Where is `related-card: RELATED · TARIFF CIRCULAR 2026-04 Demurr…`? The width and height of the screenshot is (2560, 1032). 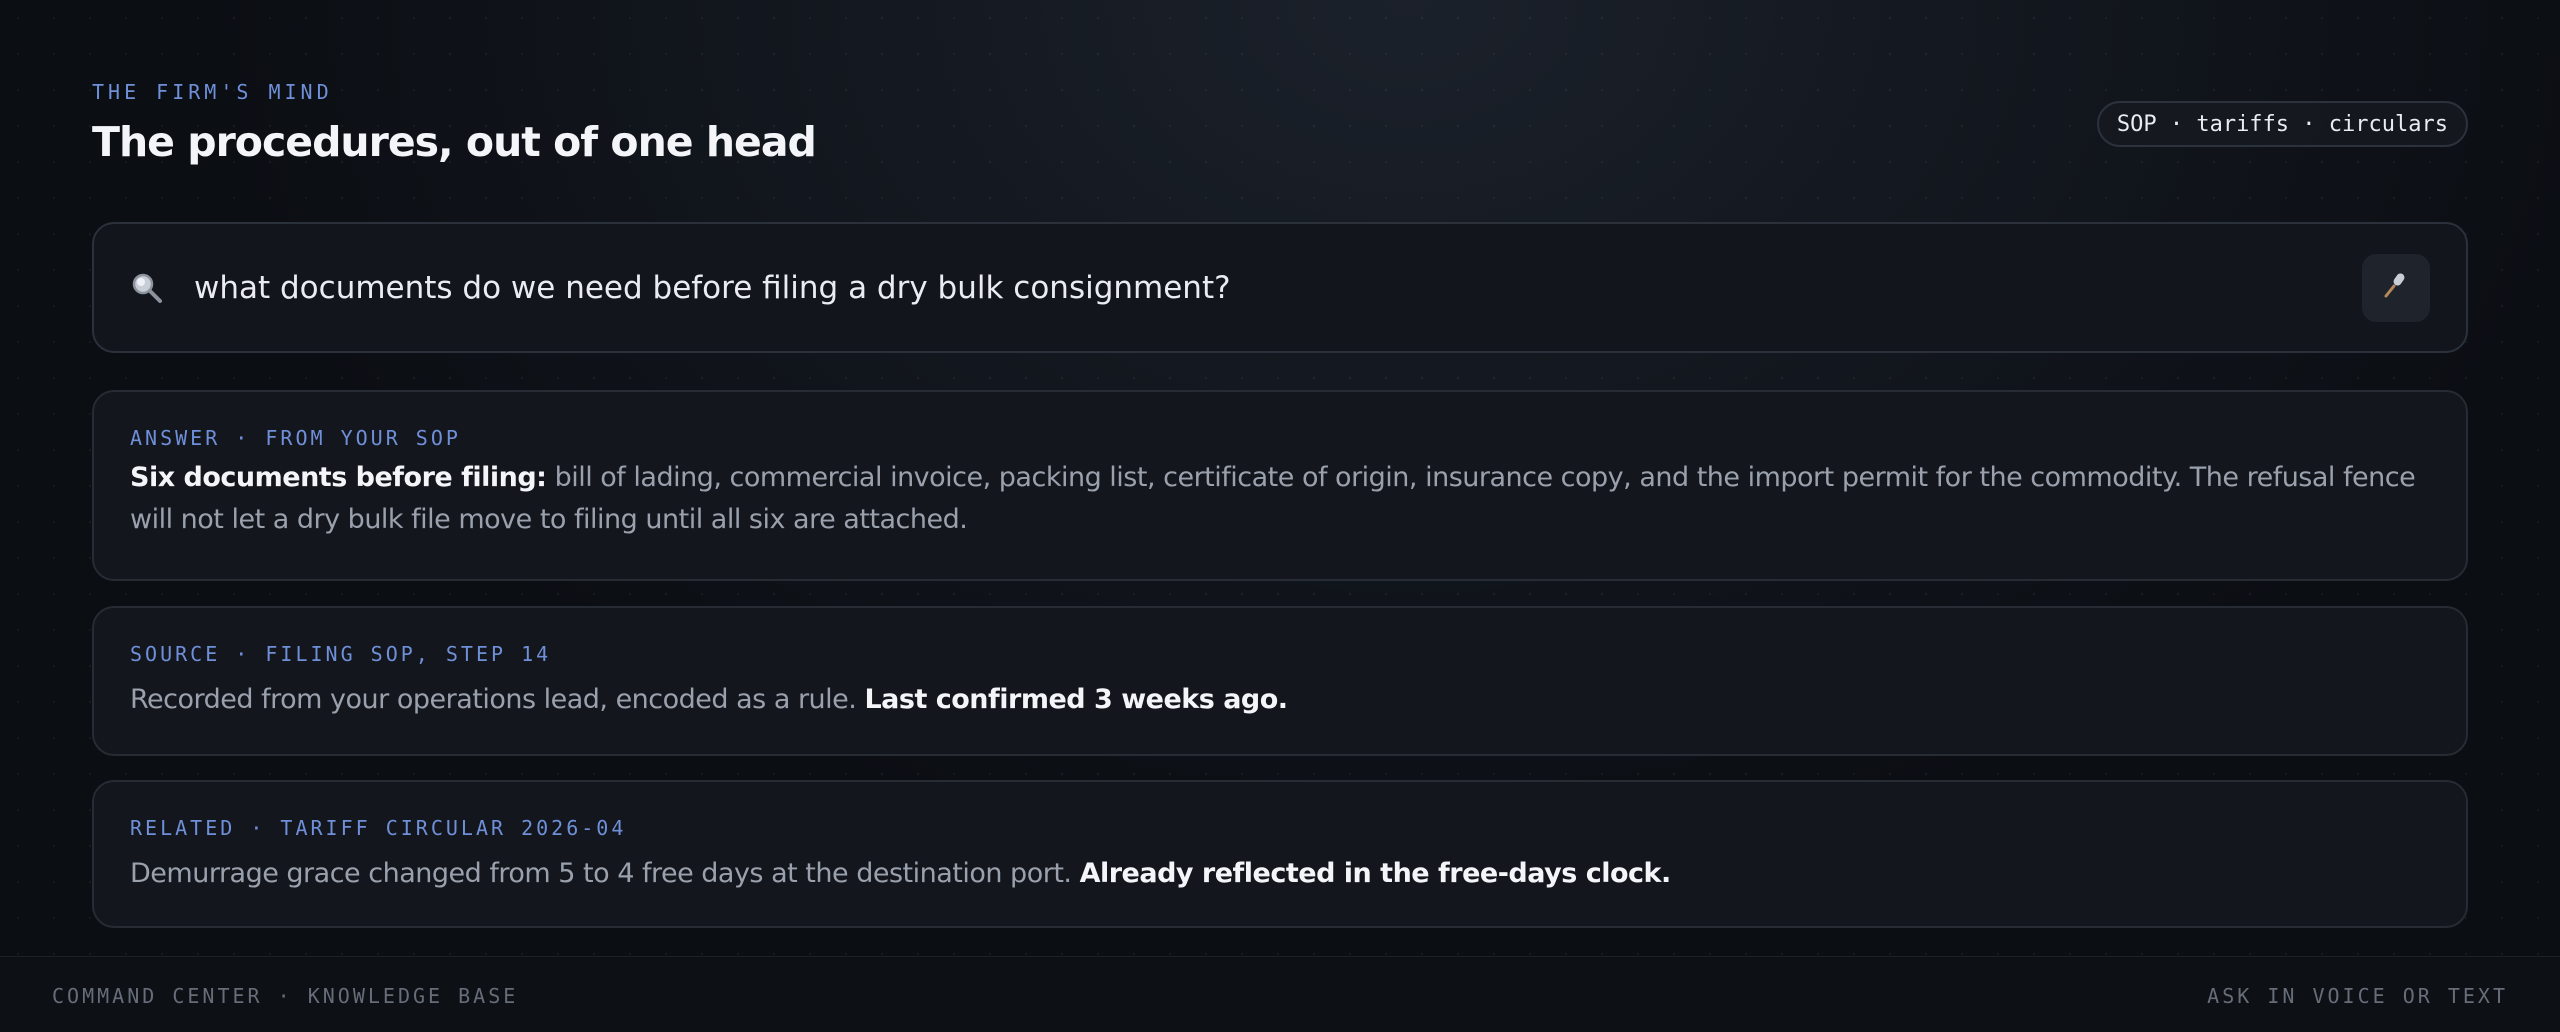
related-card: RELATED · TARIFF CIRCULAR 2026-04 Demurr… is located at coordinates (1280, 854).